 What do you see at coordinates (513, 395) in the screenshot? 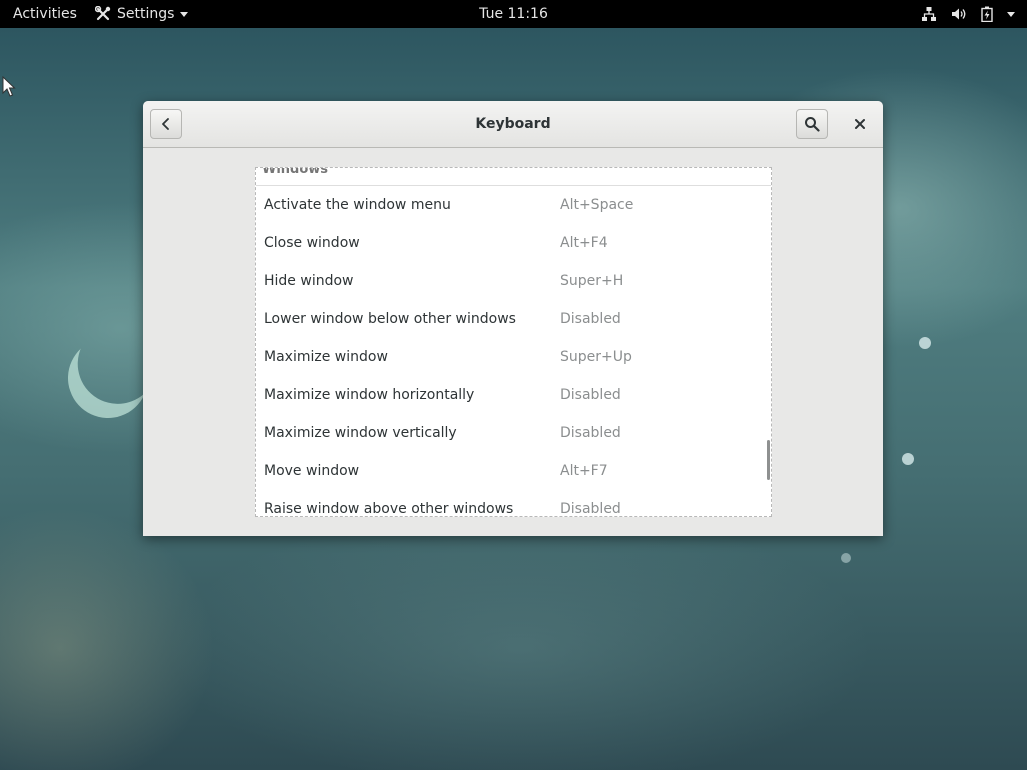
I see `shortcut-row: Maximize window horizontally Disabled` at bounding box center [513, 395].